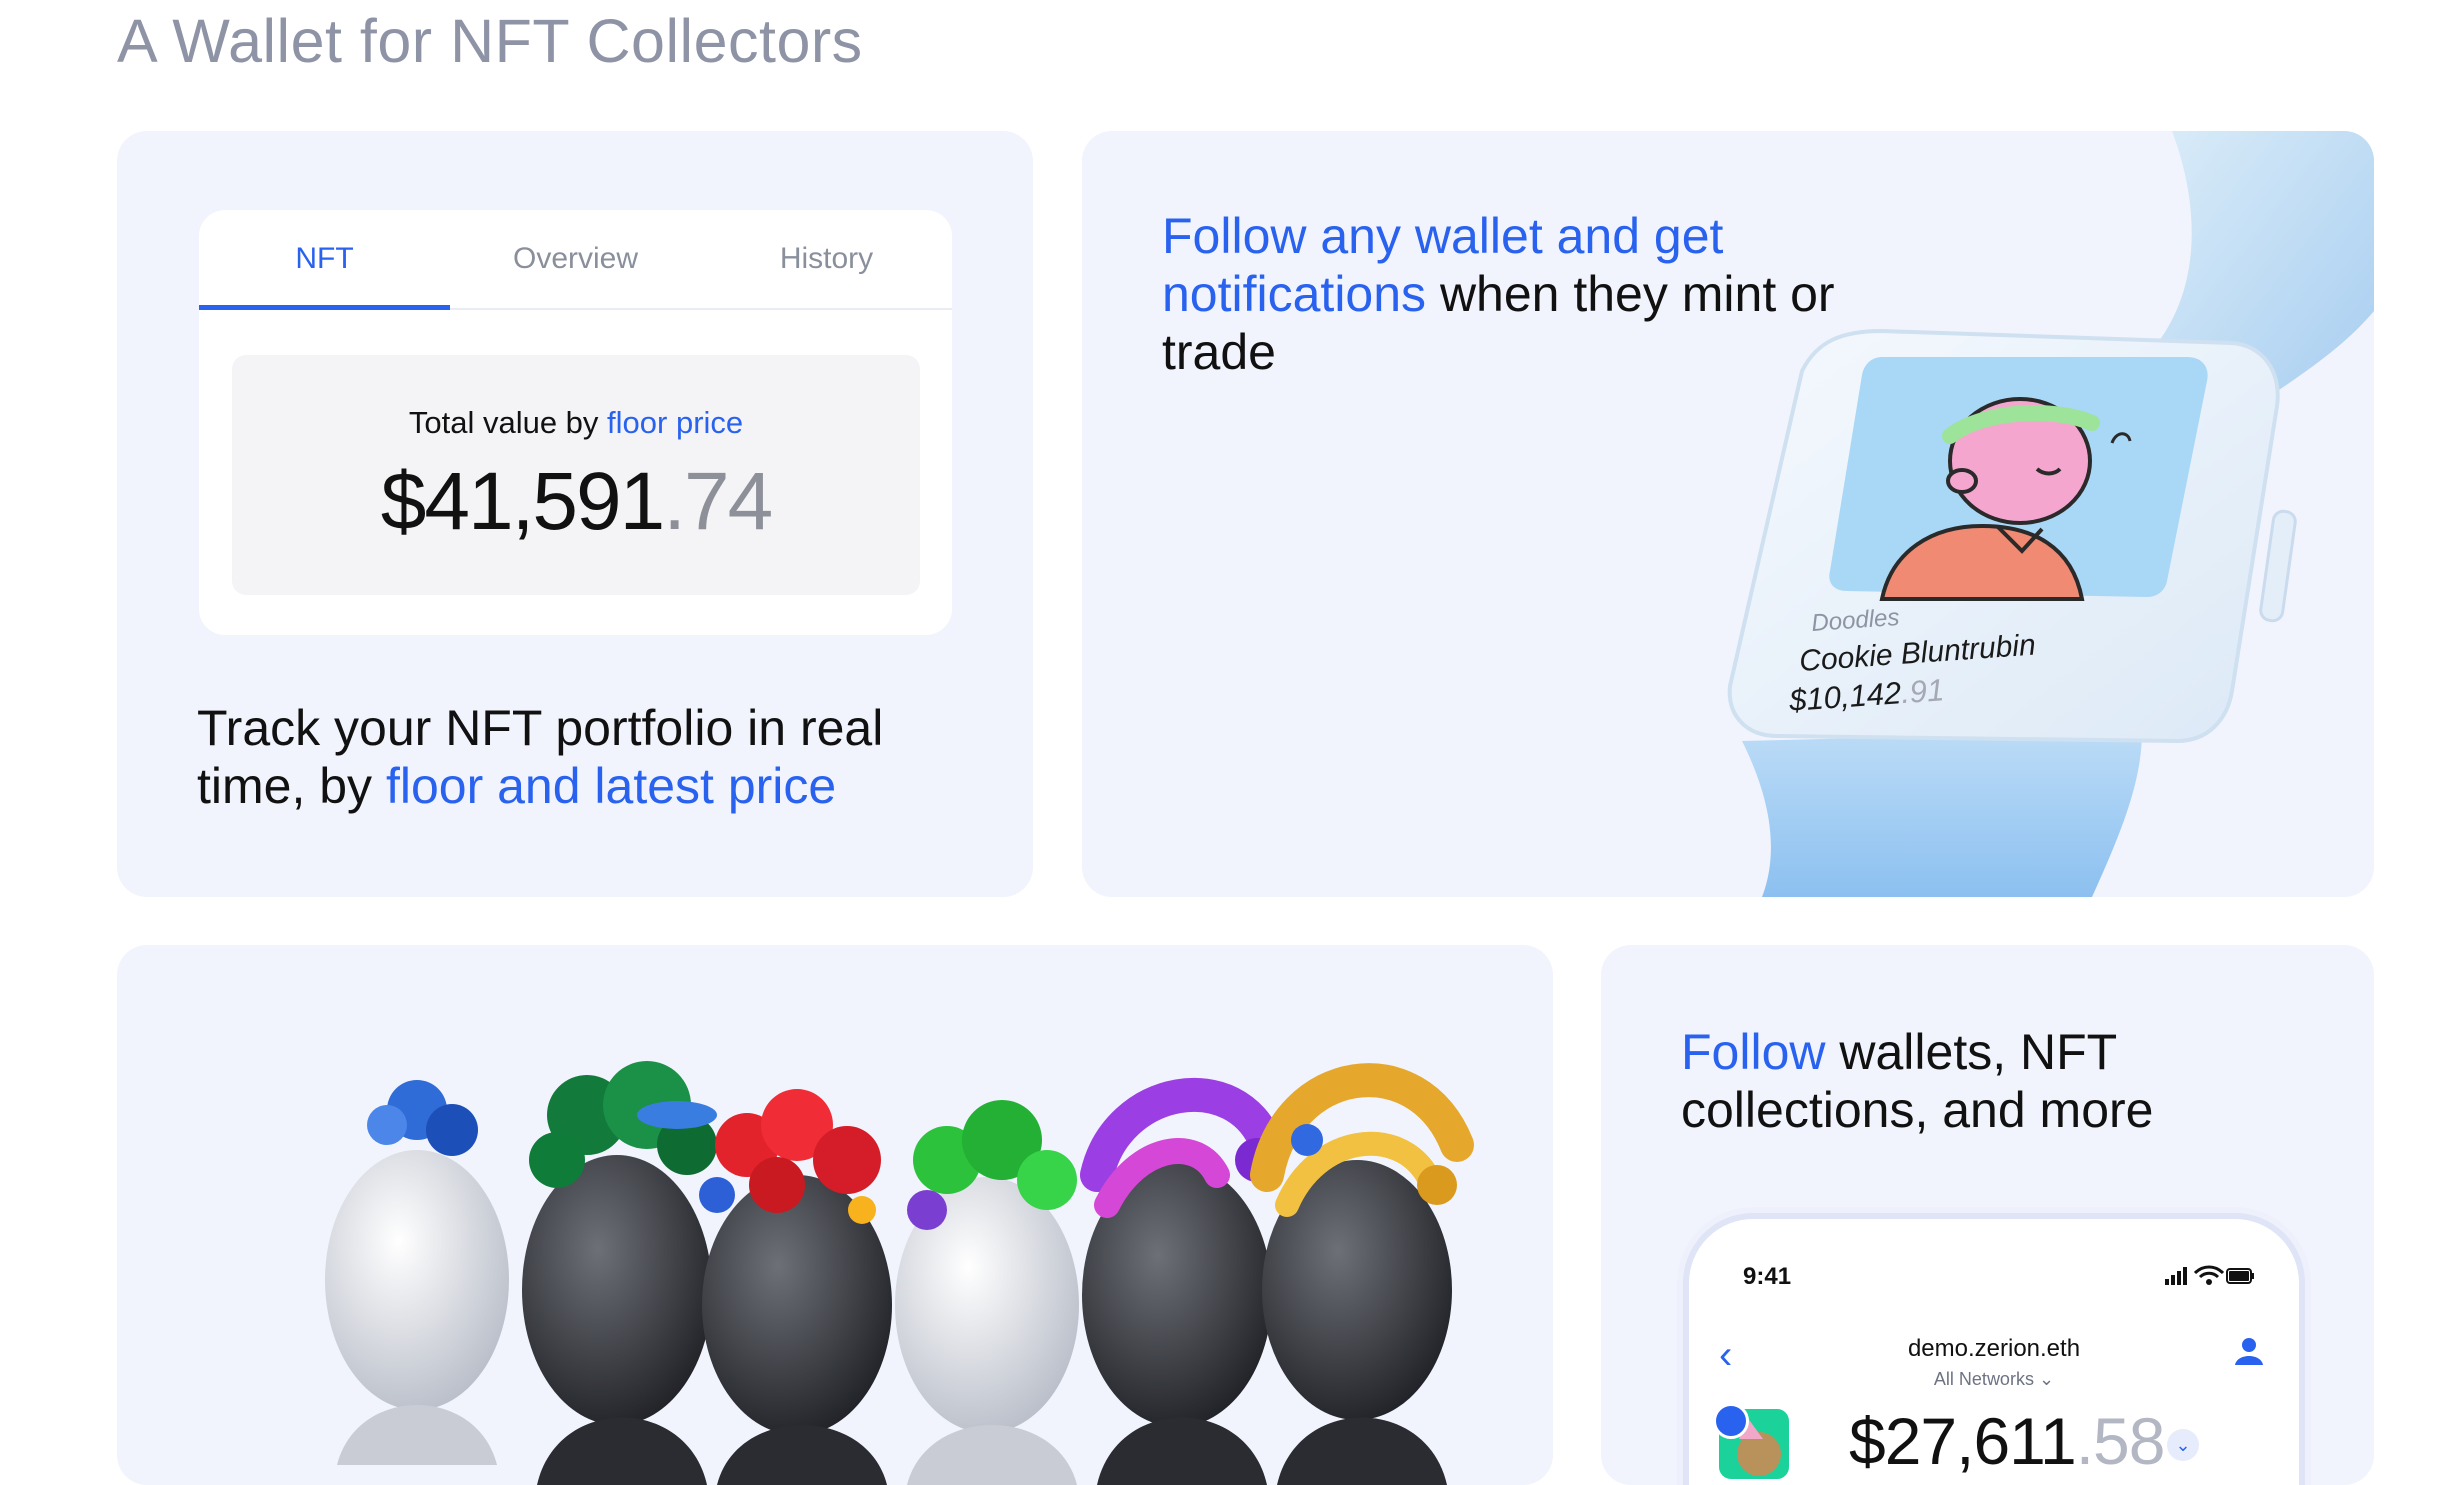  What do you see at coordinates (490, 41) in the screenshot?
I see `section-title: A Wallet for NFT Collectors` at bounding box center [490, 41].